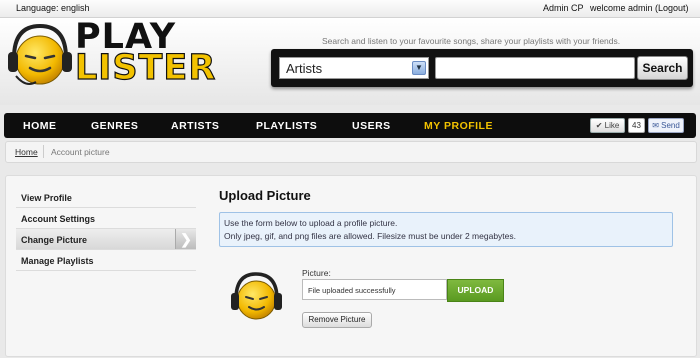 The width and height of the screenshot is (700, 358). Describe the element at coordinates (352, 290) in the screenshot. I see `file-status-text: File uploaded successfully` at that location.